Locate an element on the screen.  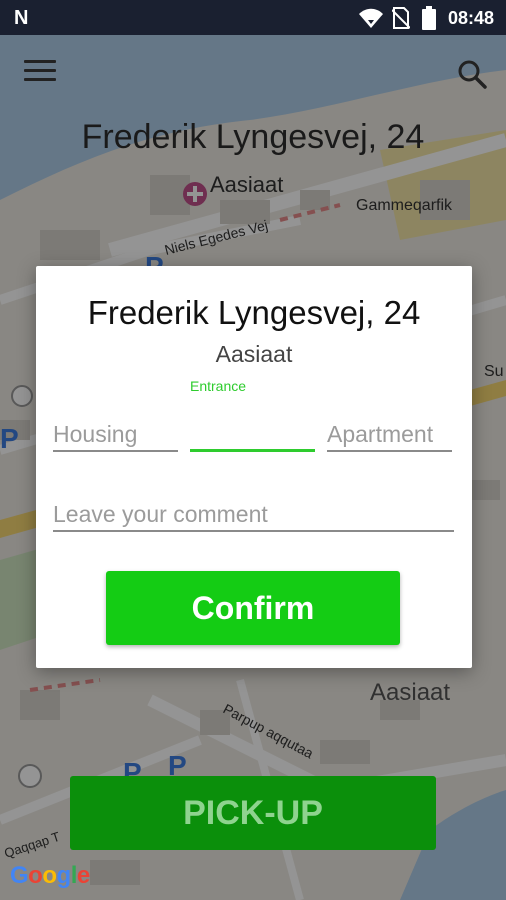
comment-field is located at coordinates (253, 515).